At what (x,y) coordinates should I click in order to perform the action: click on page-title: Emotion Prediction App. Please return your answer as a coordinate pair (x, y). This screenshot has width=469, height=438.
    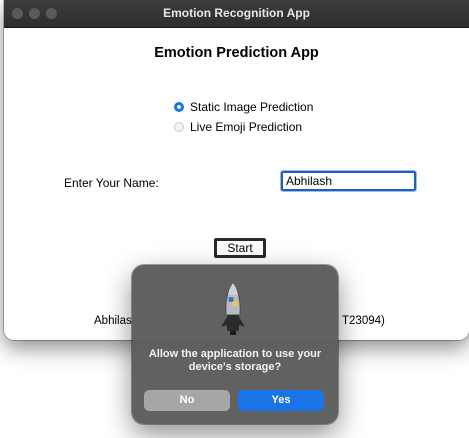
    Looking at the image, I should click on (236, 53).